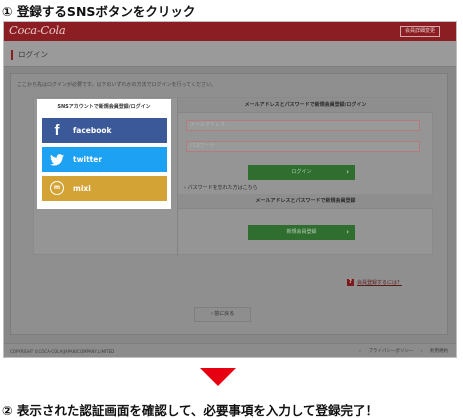 The image size is (463, 418). I want to click on intro-text: ここから先はログインが必要です。以下のいずれかの方法でログインを行ってください。, so click(117, 85).